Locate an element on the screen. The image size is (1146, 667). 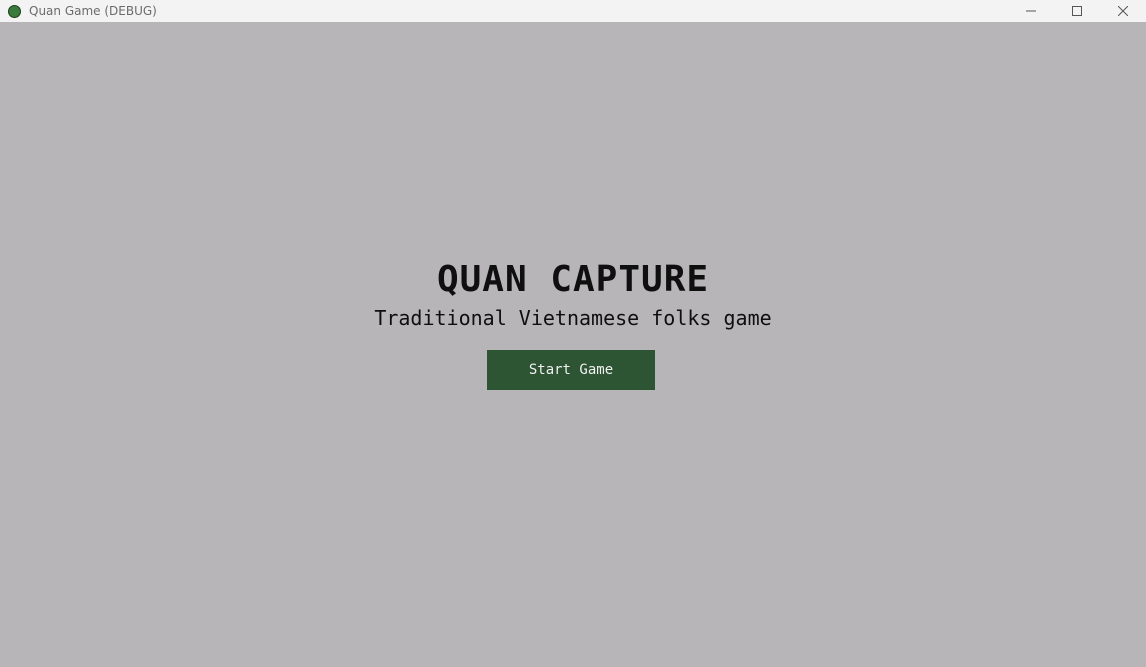
start-game-label: Start Game is located at coordinates (571, 370).